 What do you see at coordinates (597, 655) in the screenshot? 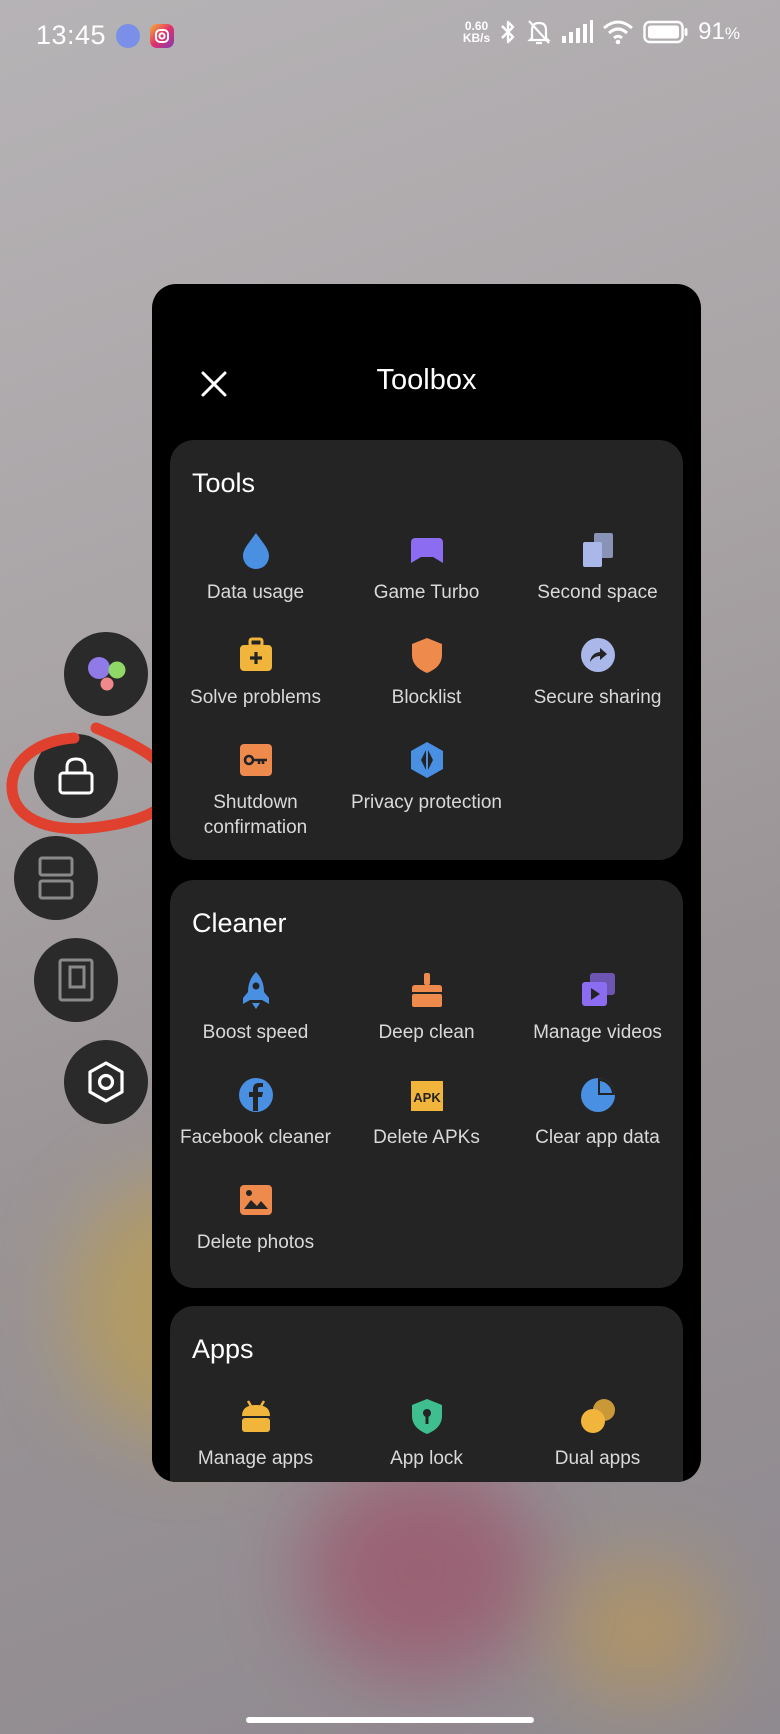
I see `share-arrow-icon` at bounding box center [597, 655].